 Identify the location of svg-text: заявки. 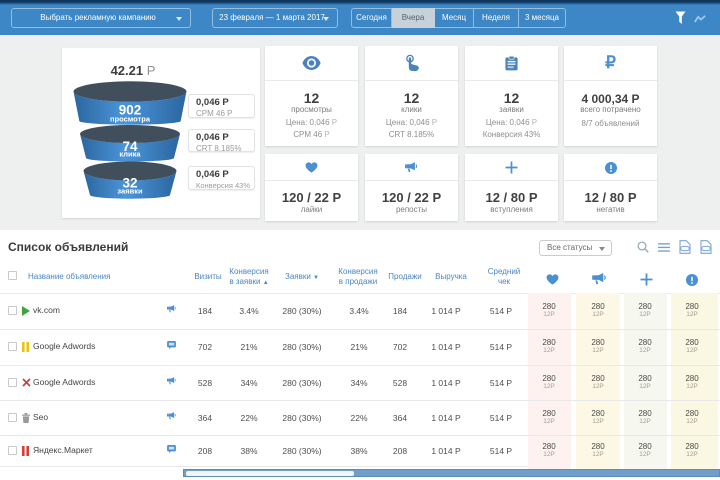
(130, 191).